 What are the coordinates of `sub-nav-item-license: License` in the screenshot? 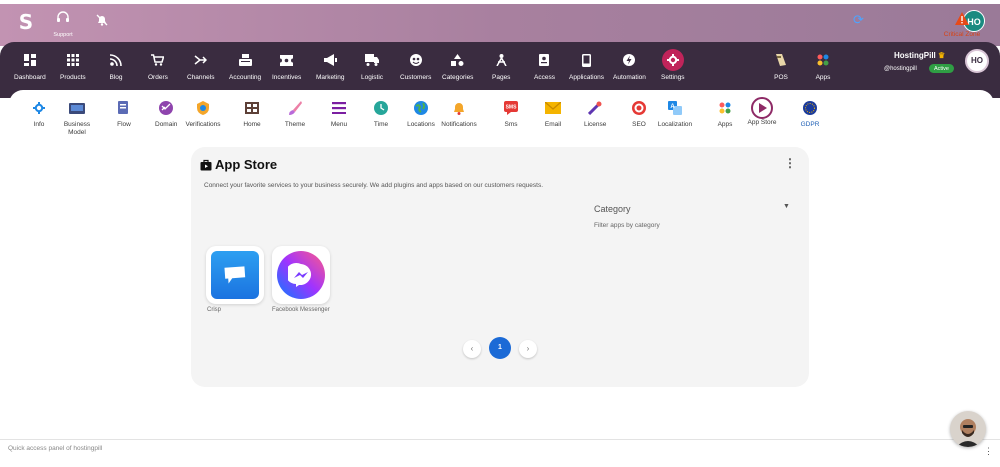 It's located at (595, 114).